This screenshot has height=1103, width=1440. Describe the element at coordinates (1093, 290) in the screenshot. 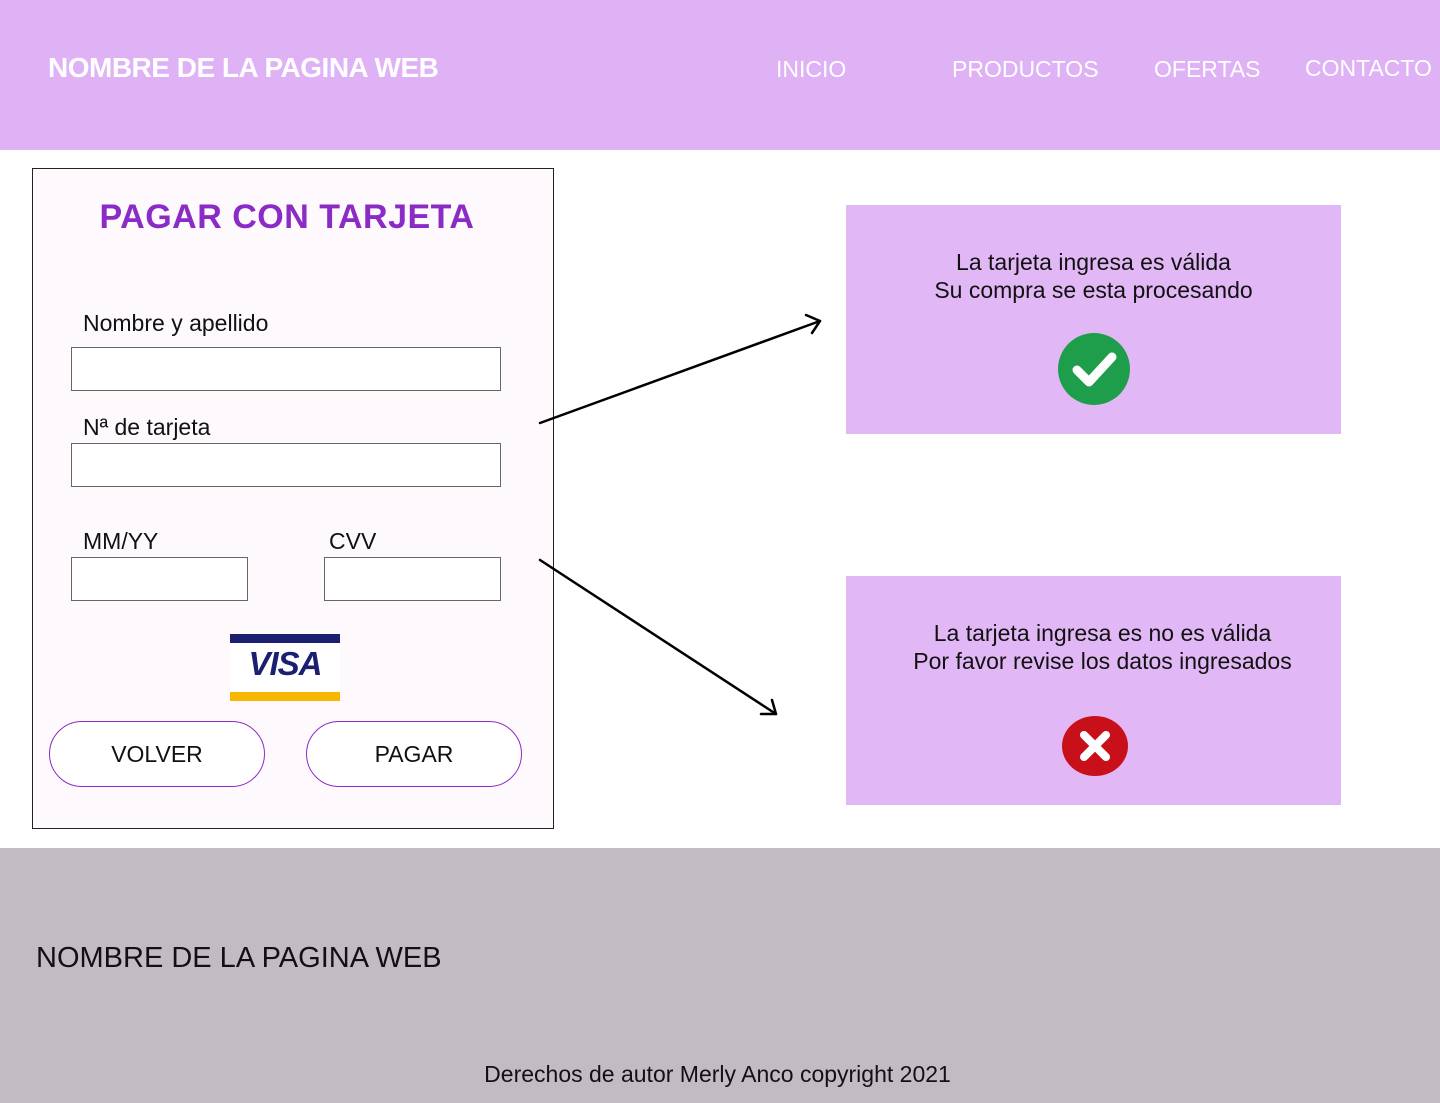

I see `success-line-2: Su compra se esta procesando` at that location.